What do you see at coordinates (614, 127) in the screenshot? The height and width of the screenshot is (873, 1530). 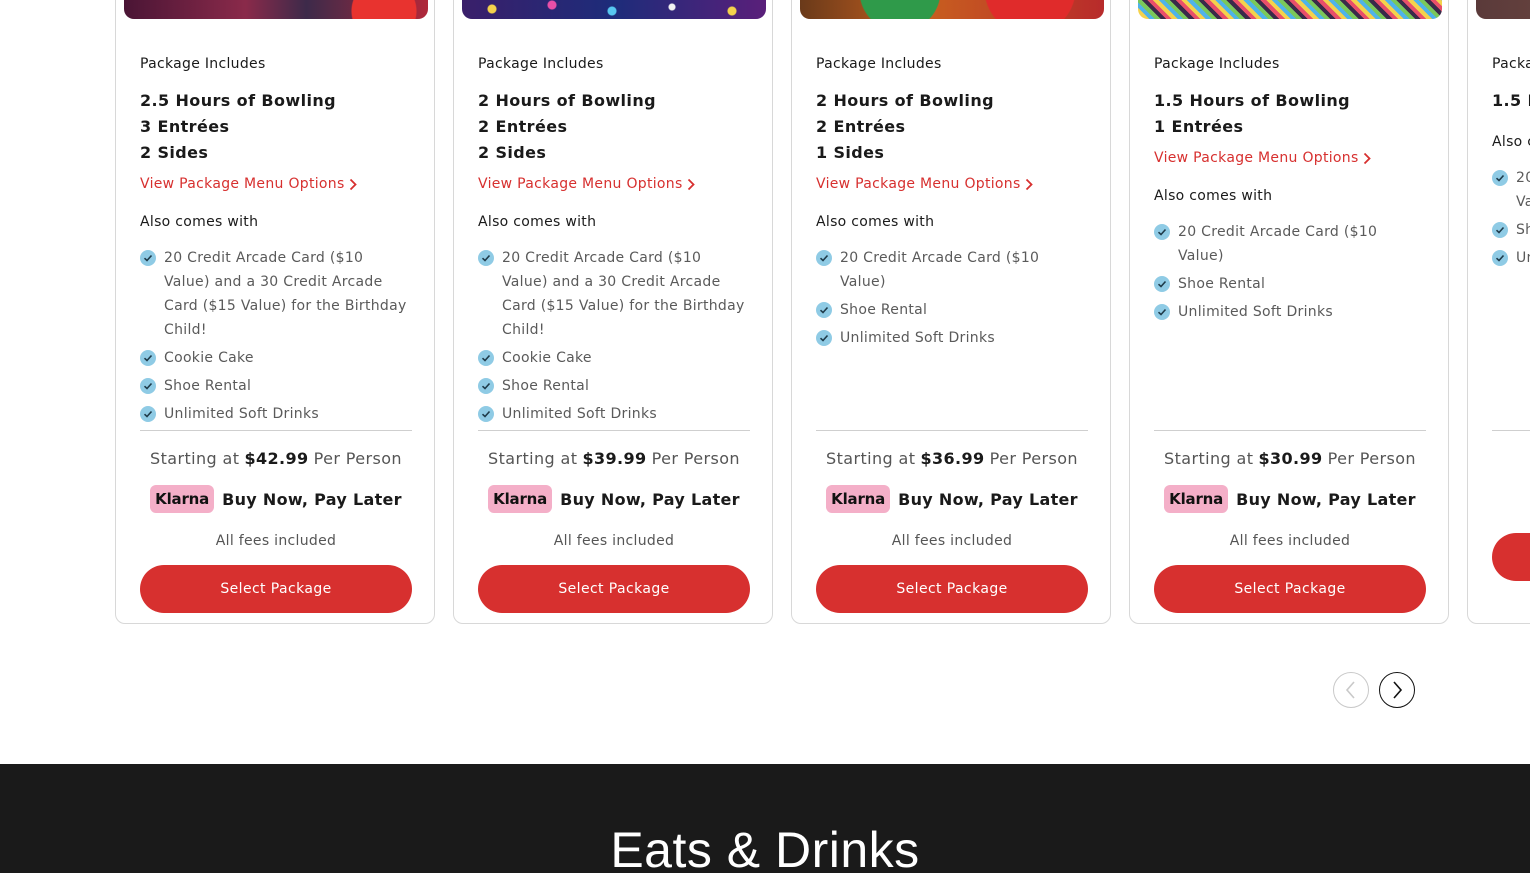 I see `package-includes-list: 2 Hours of Bowling 2 Entrées 2 Sides` at bounding box center [614, 127].